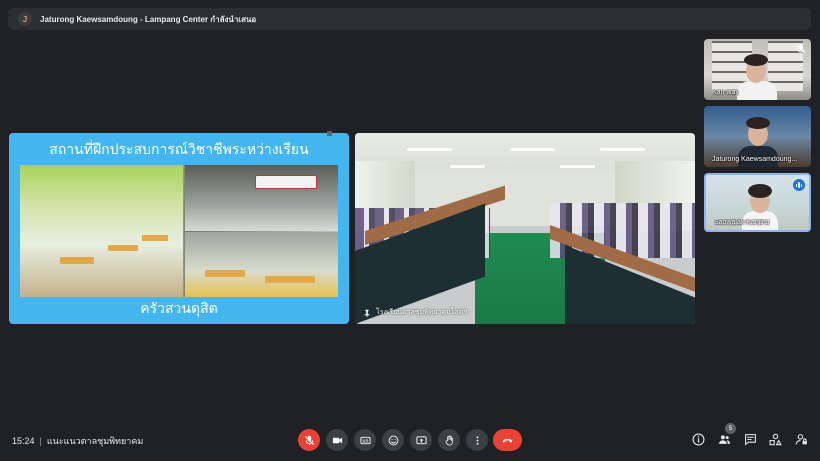 This screenshot has height=461, width=820. I want to click on participant-tile-3-active: Saowalak Kanjina, so click(757, 202).